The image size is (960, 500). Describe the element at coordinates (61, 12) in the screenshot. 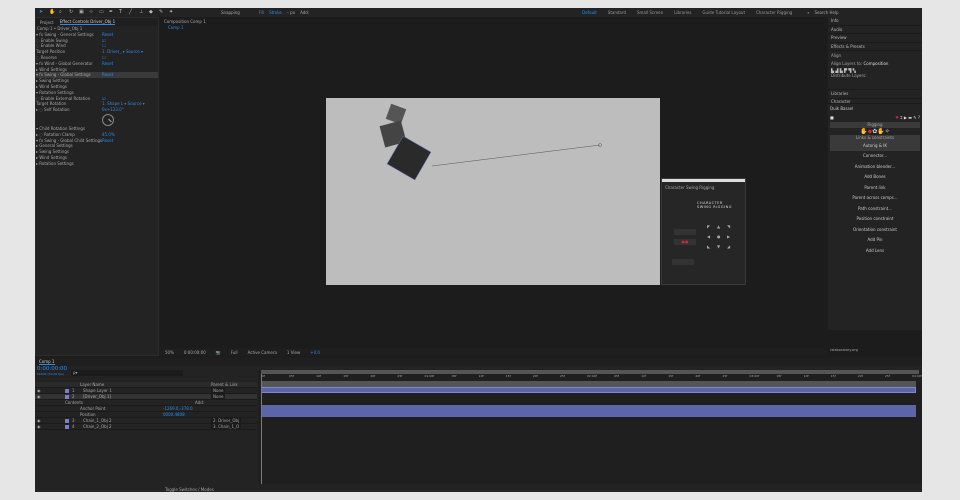

I see `zoom-tool-icon: ⌕` at that location.